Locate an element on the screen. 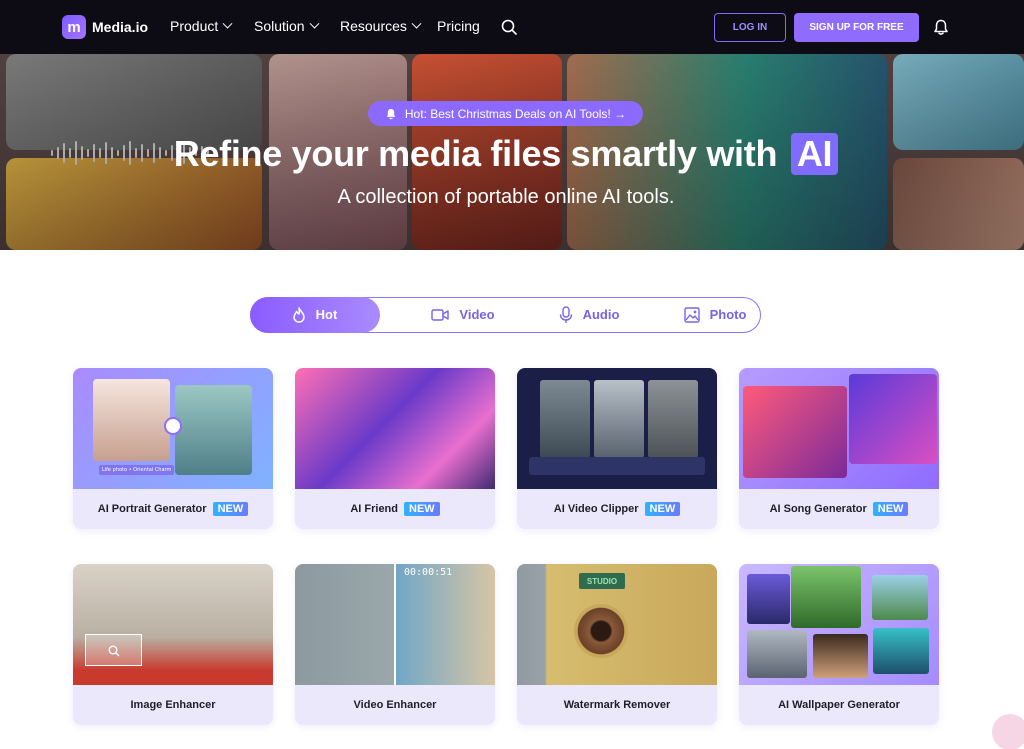  card-title: Video Enhancer is located at coordinates (395, 705).